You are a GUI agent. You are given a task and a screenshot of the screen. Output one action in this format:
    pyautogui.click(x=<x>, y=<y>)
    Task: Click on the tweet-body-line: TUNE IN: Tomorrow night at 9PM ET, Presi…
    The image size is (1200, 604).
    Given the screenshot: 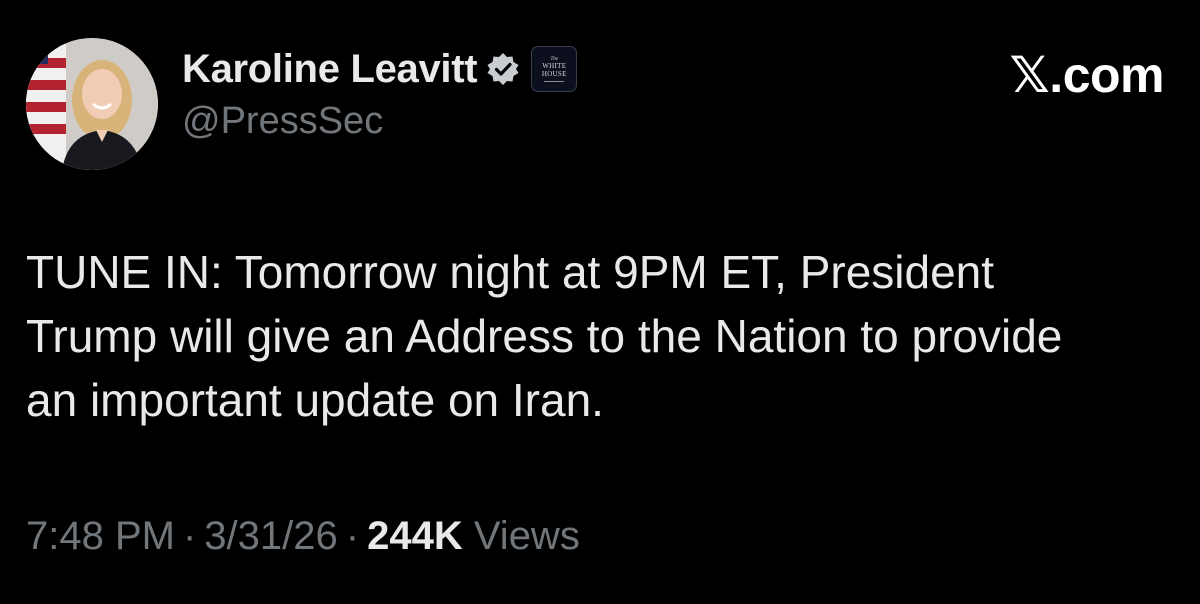 What is the action you would take?
    pyautogui.click(x=510, y=272)
    